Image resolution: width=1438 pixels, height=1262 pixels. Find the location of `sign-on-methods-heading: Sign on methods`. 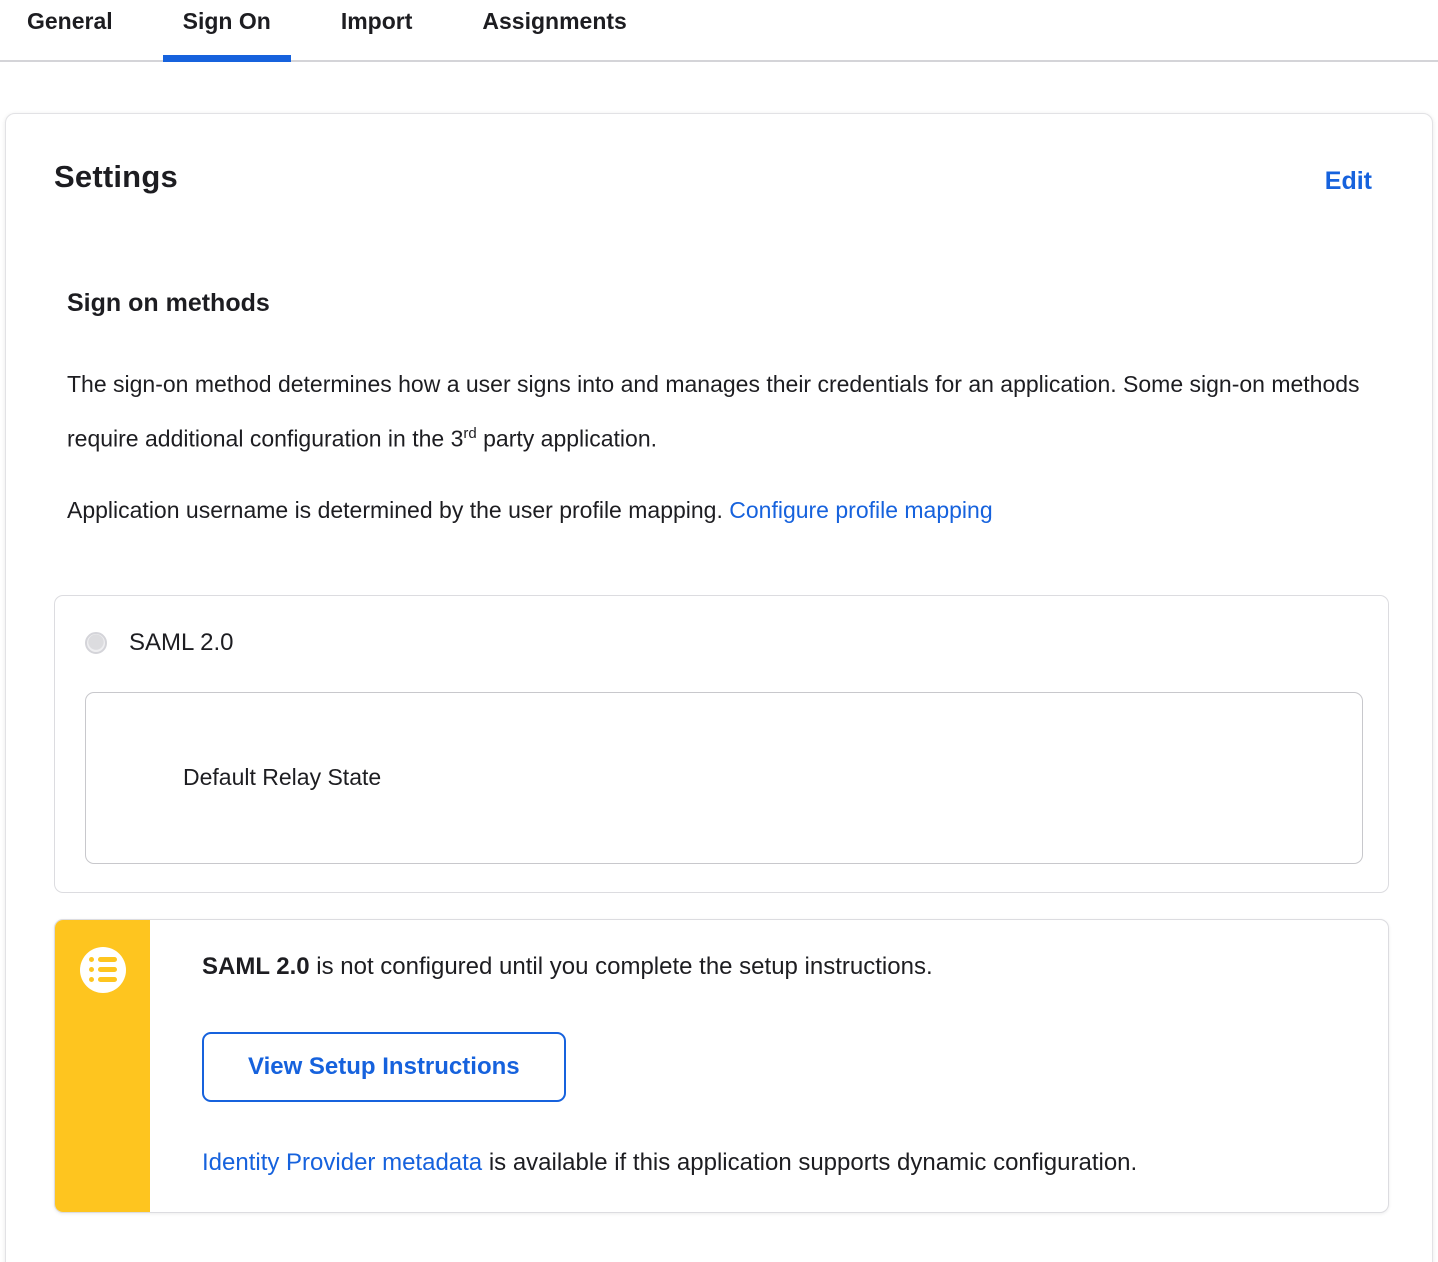

sign-on-methods-heading: Sign on methods is located at coordinates (168, 303).